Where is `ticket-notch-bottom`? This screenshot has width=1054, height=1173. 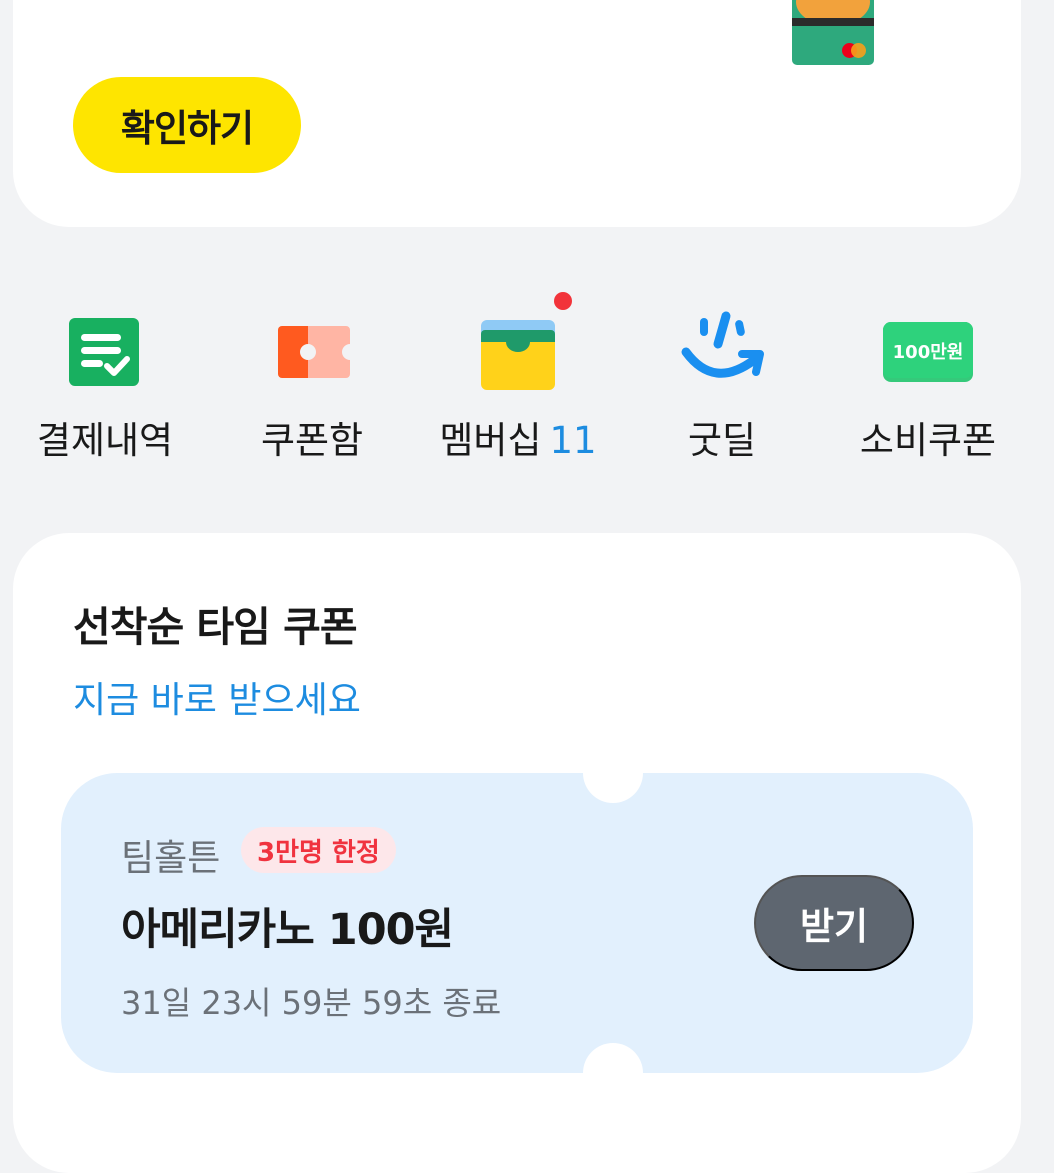 ticket-notch-bottom is located at coordinates (613, 1073).